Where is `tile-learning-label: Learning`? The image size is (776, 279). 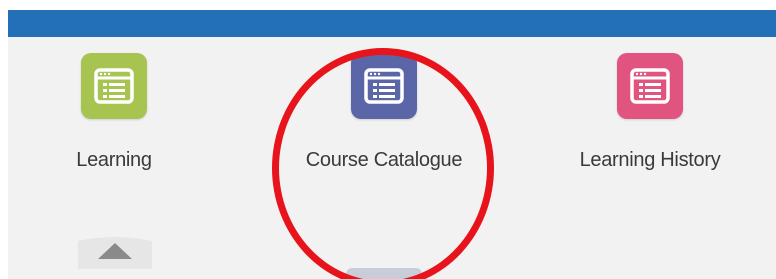 tile-learning-label: Learning is located at coordinates (114, 160).